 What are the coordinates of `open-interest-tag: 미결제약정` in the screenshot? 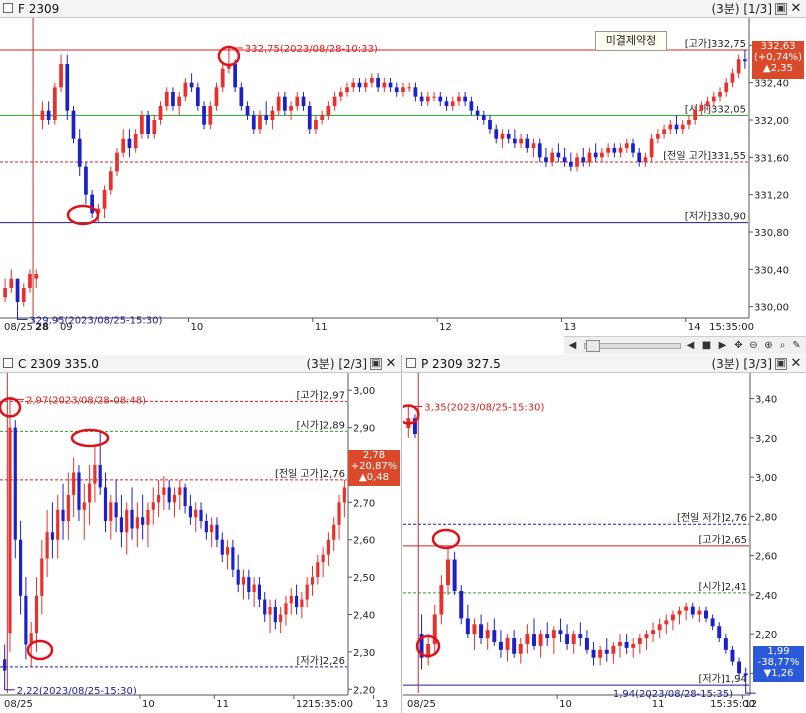 It's located at (631, 41).